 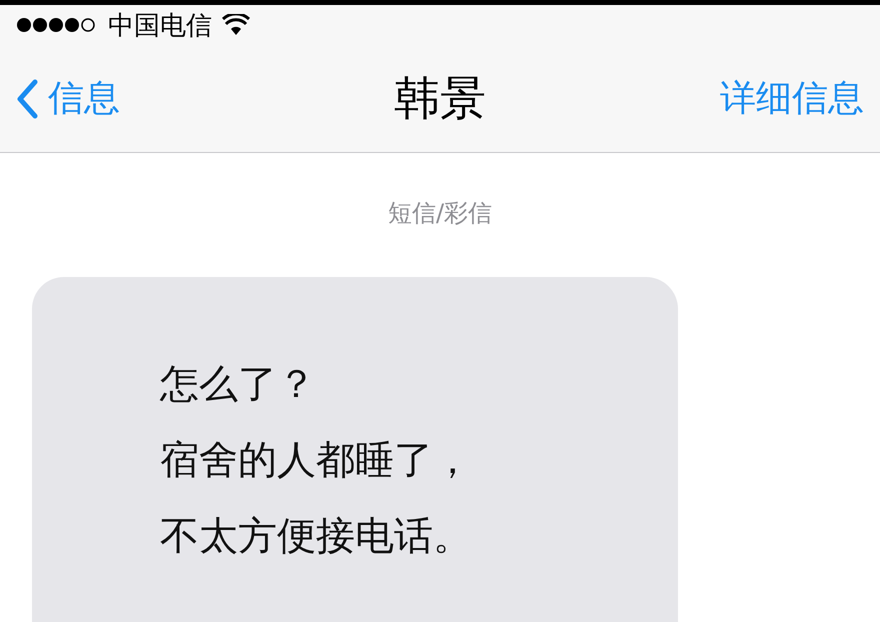 I want to click on wifi-icon, so click(x=236, y=25).